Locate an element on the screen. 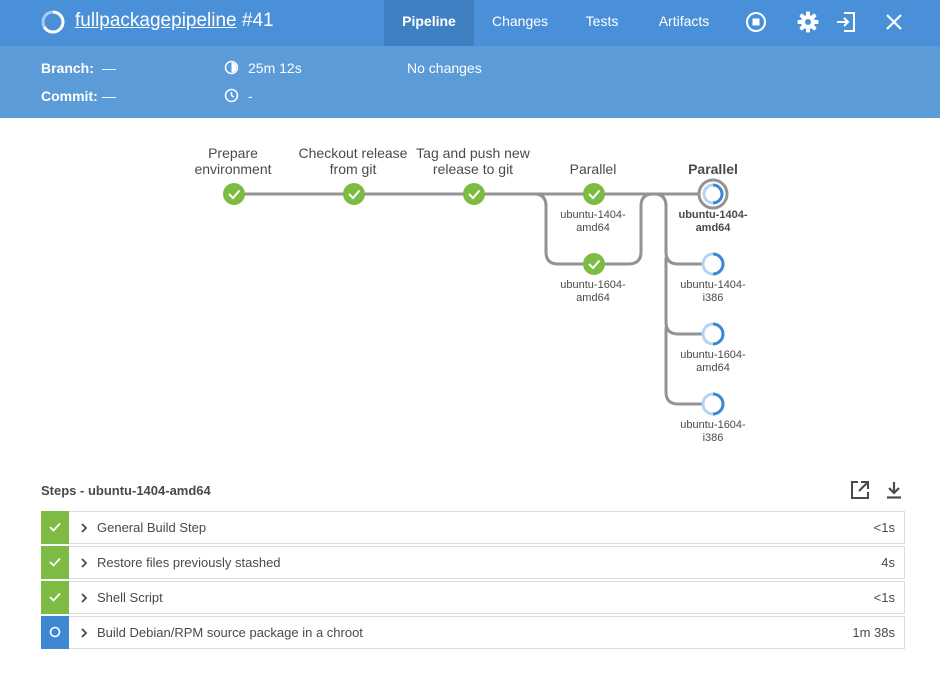 This screenshot has height=681, width=940. run-title: fullpackagepipeline #41 is located at coordinates (174, 21).